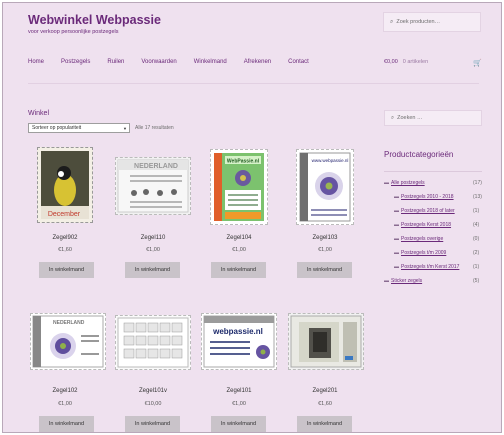 This screenshot has width=504, height=435. I want to click on category-postzegels-tm-2009: ▬ Postzegels t/m 2009, so click(420, 253).